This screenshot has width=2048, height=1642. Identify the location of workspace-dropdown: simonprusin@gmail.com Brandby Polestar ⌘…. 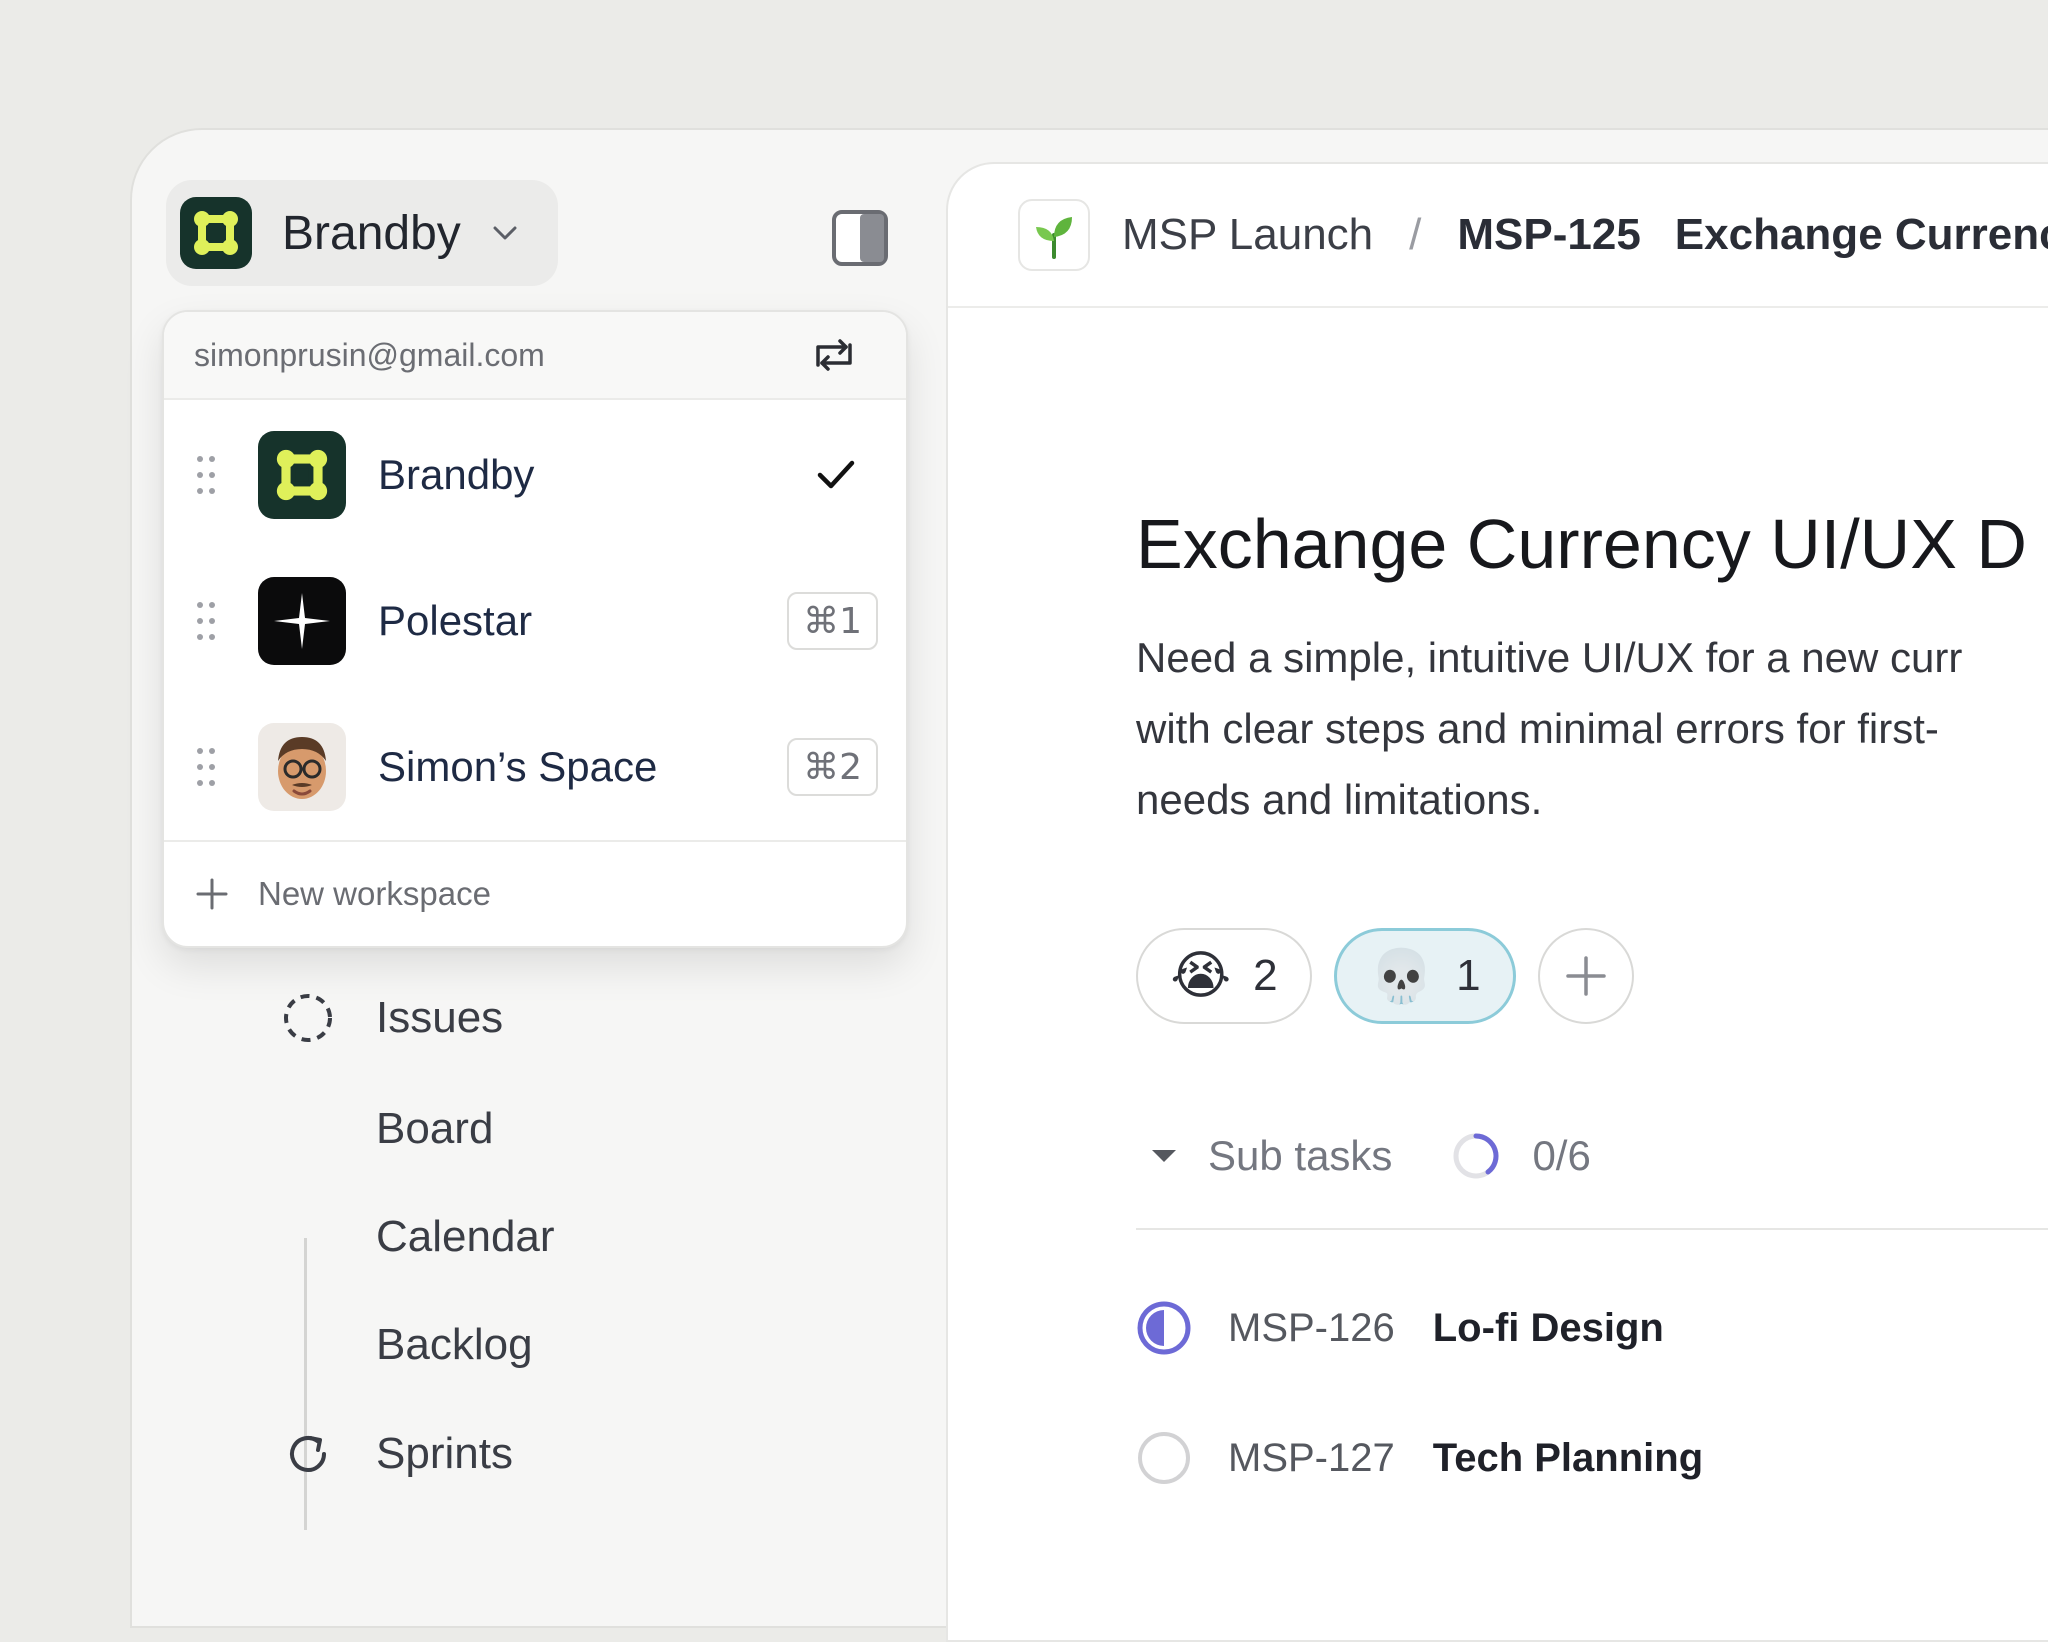
(535, 629).